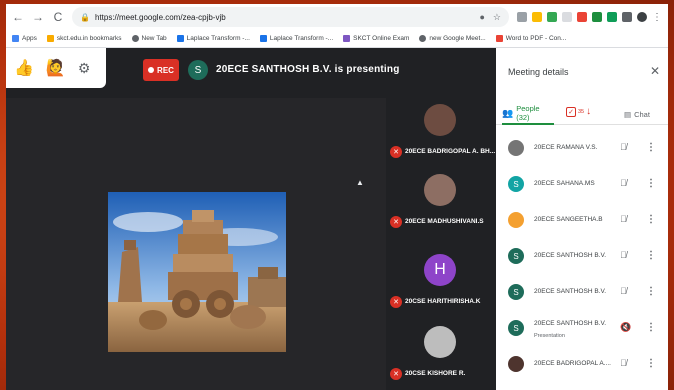 The height and width of the screenshot is (390, 674). What do you see at coordinates (360, 182) in the screenshot?
I see `mouse-cursor-icon: ▲` at bounding box center [360, 182].